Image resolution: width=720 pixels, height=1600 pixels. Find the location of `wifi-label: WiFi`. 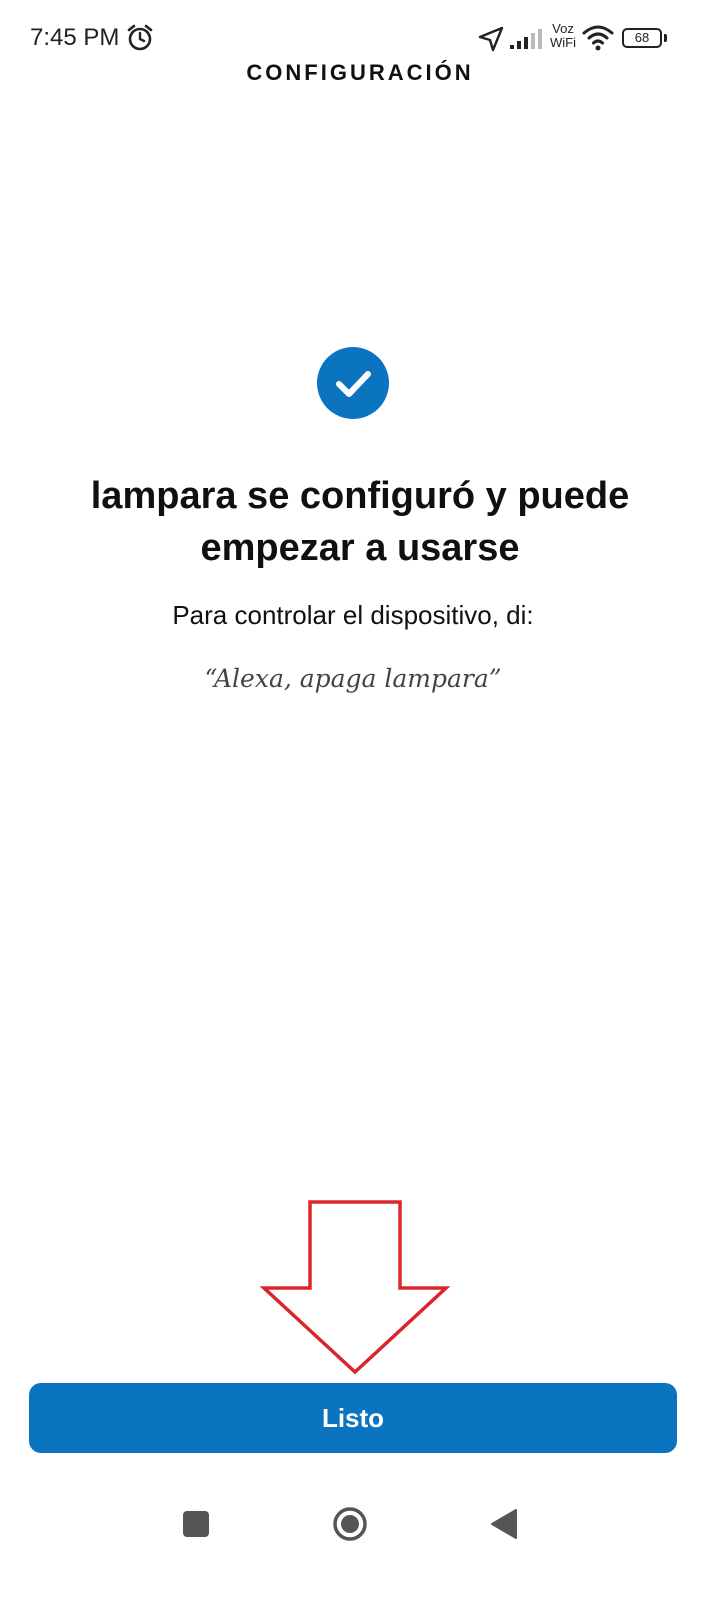

wifi-label: WiFi is located at coordinates (563, 42).